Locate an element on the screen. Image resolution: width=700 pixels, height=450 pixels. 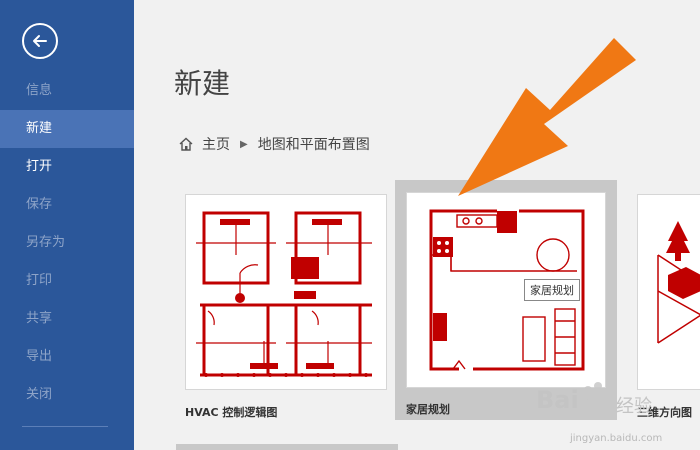
watermark-suffix: 经验 is located at coordinates (634, 406).